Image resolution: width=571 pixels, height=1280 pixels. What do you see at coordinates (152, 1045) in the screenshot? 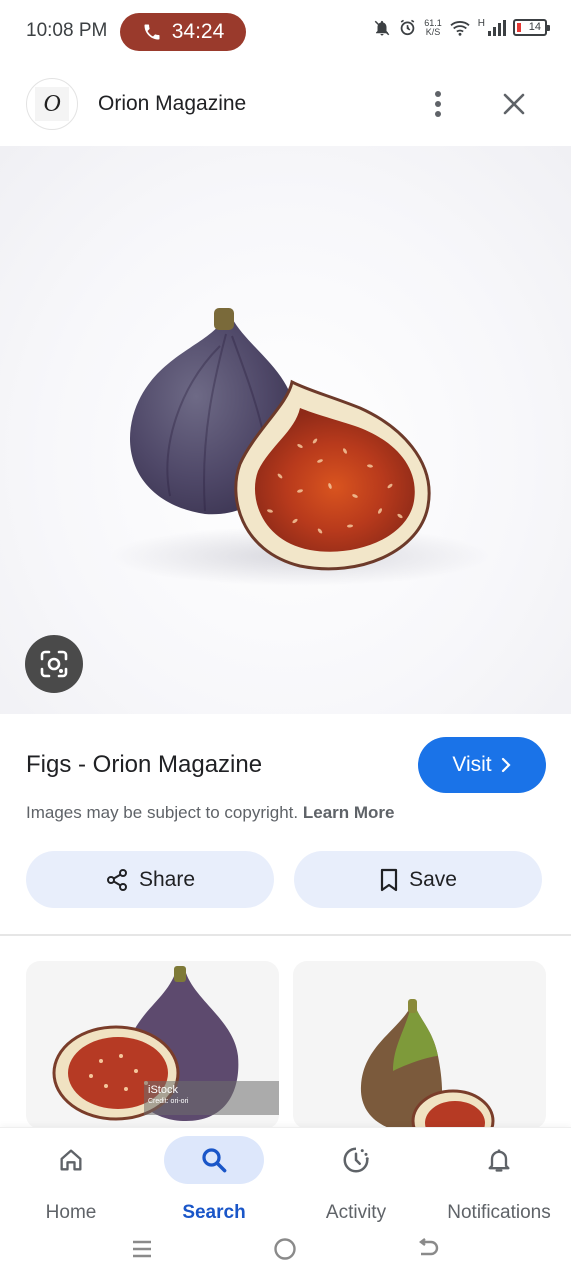
I see `related-image: iStock Credit: ori-ori` at bounding box center [152, 1045].